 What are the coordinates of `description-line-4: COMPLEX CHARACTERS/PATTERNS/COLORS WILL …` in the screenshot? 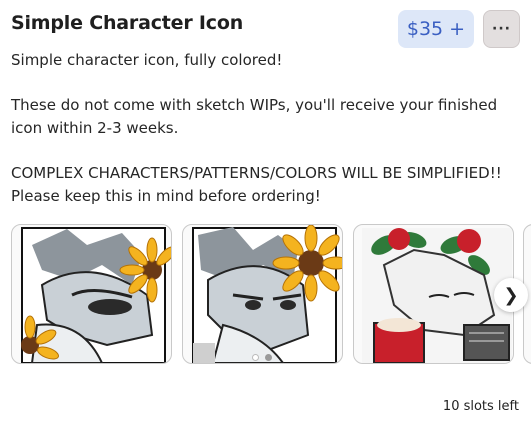 It's located at (256, 173).